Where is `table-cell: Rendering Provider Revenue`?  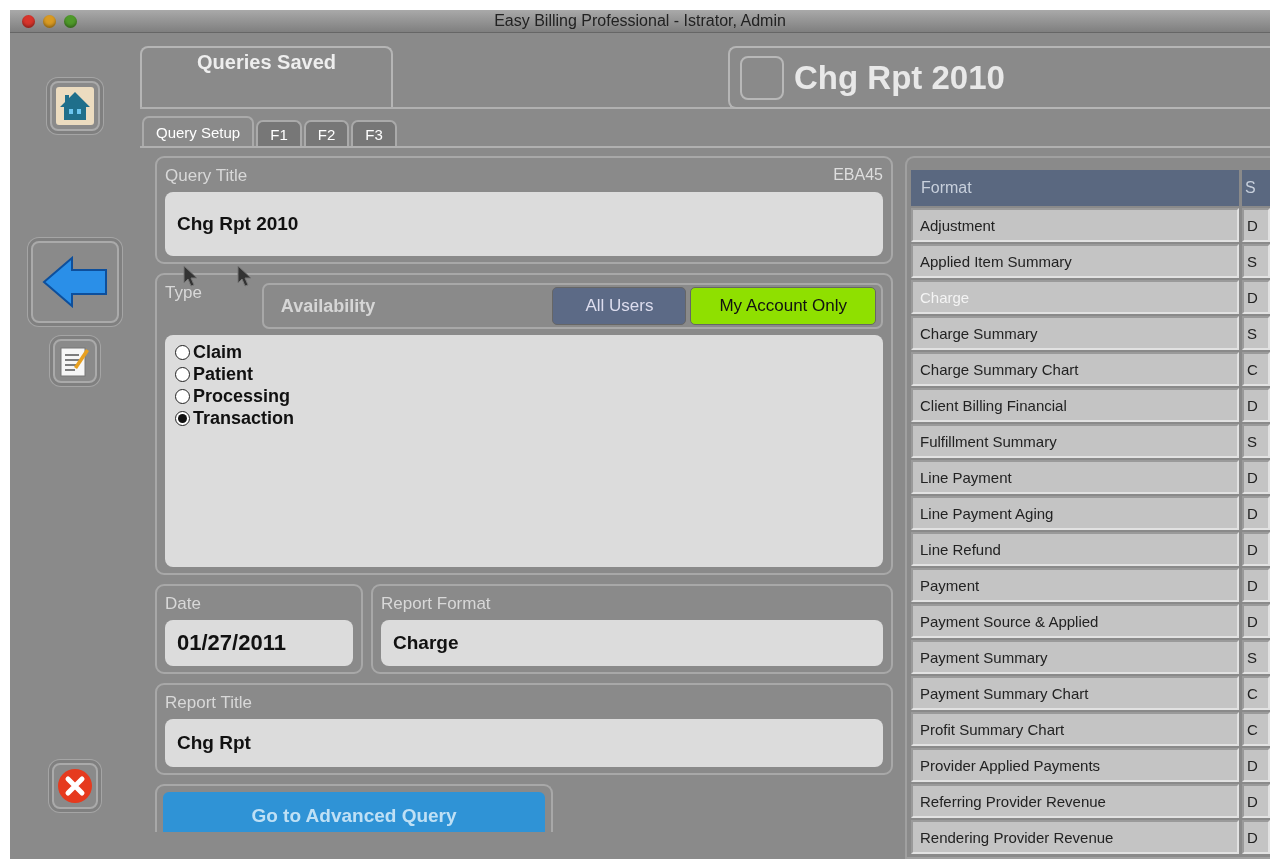
table-cell: Rendering Provider Revenue is located at coordinates (1075, 837).